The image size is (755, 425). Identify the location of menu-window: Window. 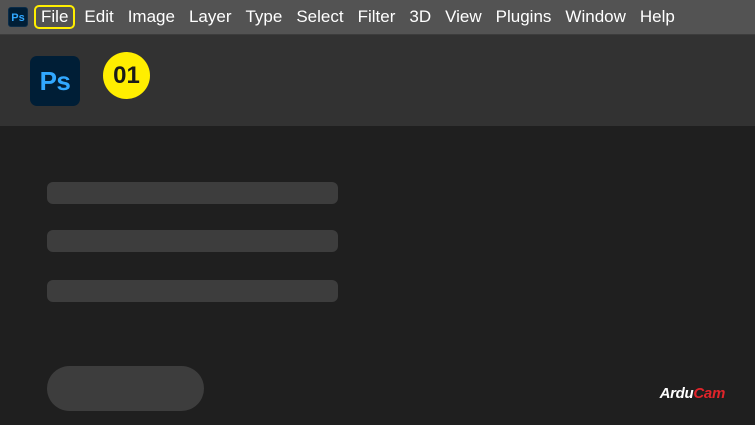
(595, 17).